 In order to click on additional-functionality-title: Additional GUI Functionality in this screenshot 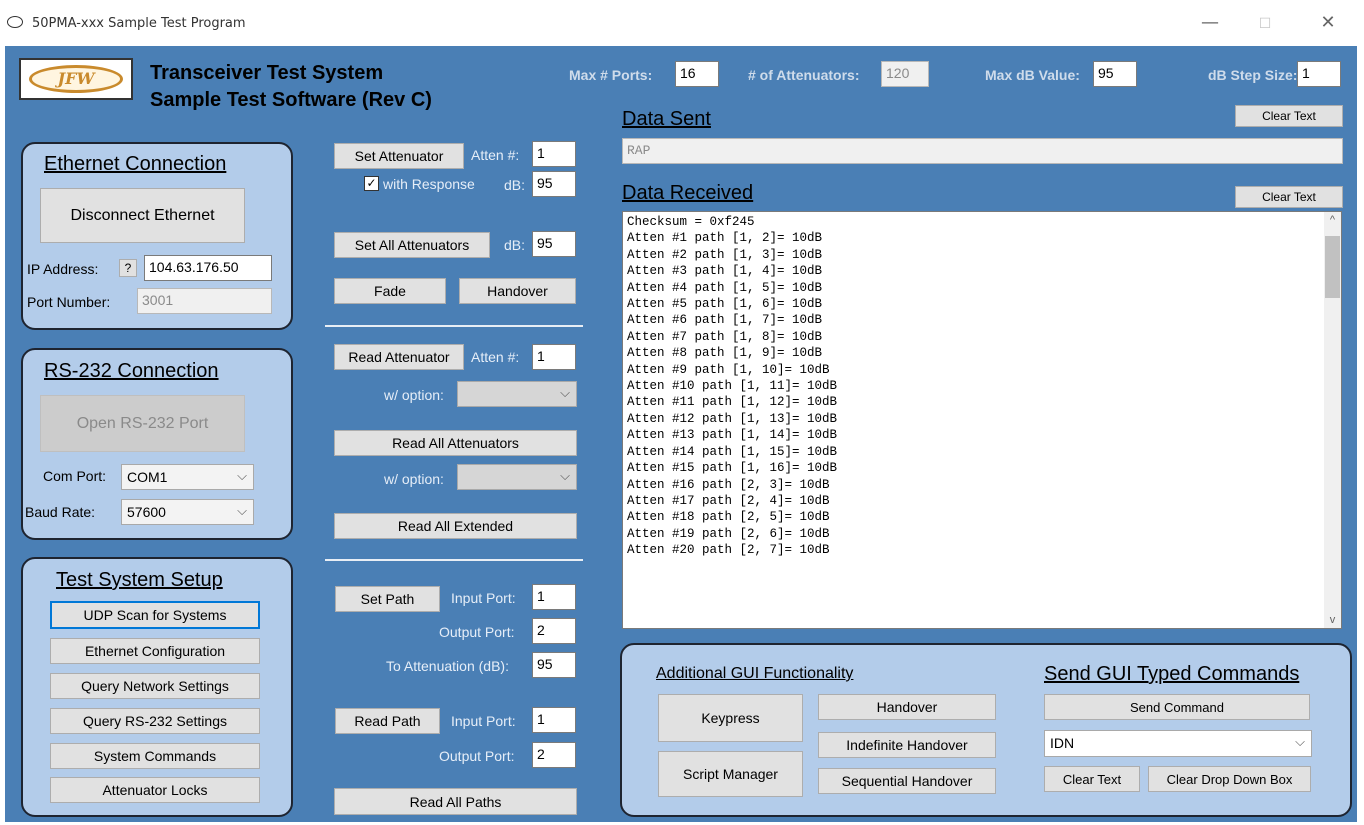, I will do `click(755, 673)`.